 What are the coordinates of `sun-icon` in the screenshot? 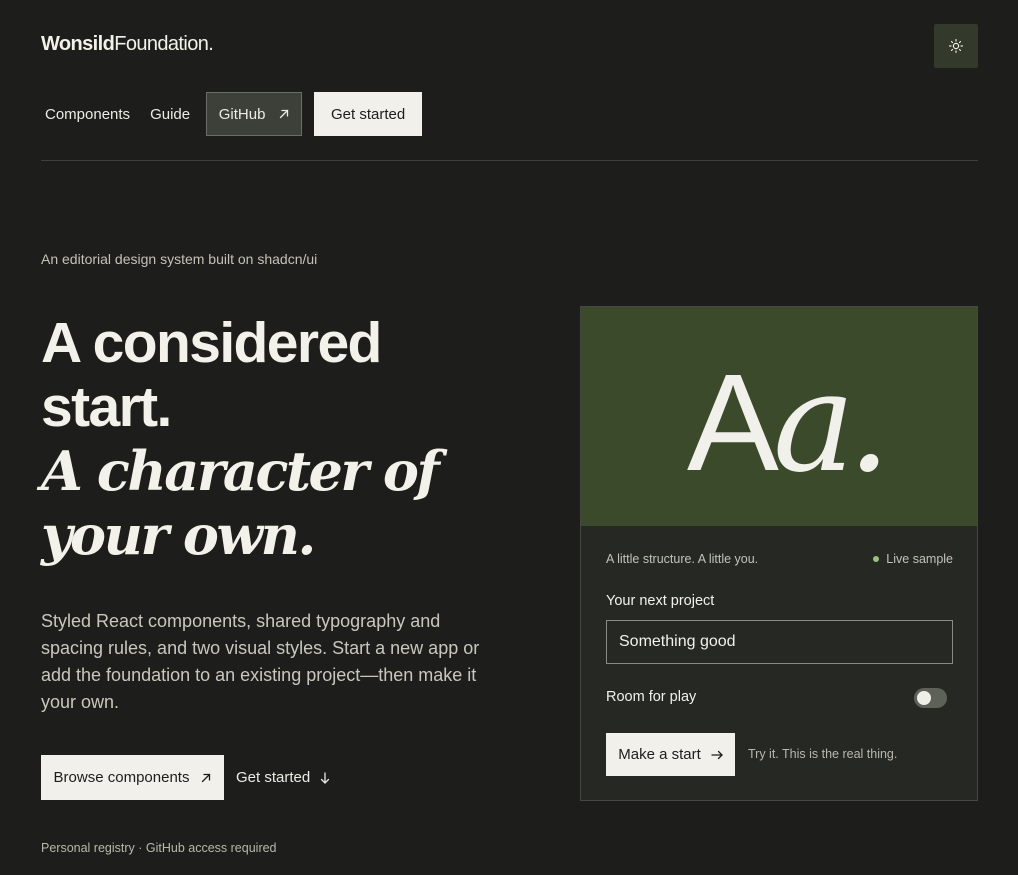 It's located at (956, 46).